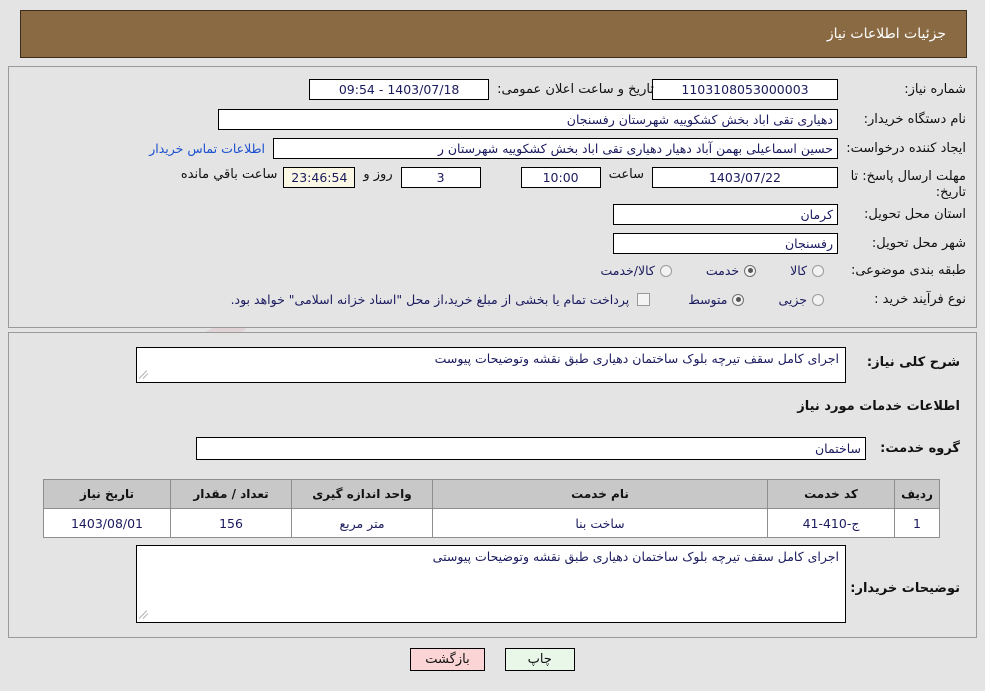  I want to click on cell-row: 1, so click(917, 523).